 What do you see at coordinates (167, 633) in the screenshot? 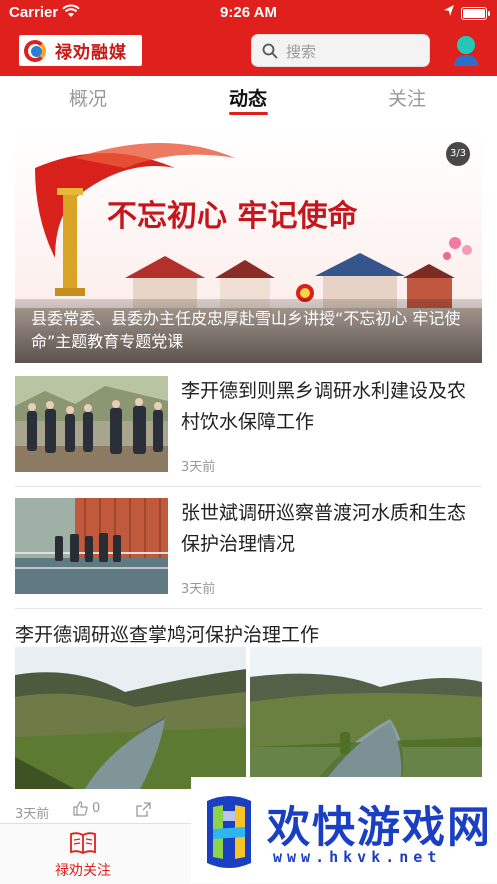
I see `multi-post-title: 李开德调研巡查掌鸠河保护治理工作` at bounding box center [167, 633].